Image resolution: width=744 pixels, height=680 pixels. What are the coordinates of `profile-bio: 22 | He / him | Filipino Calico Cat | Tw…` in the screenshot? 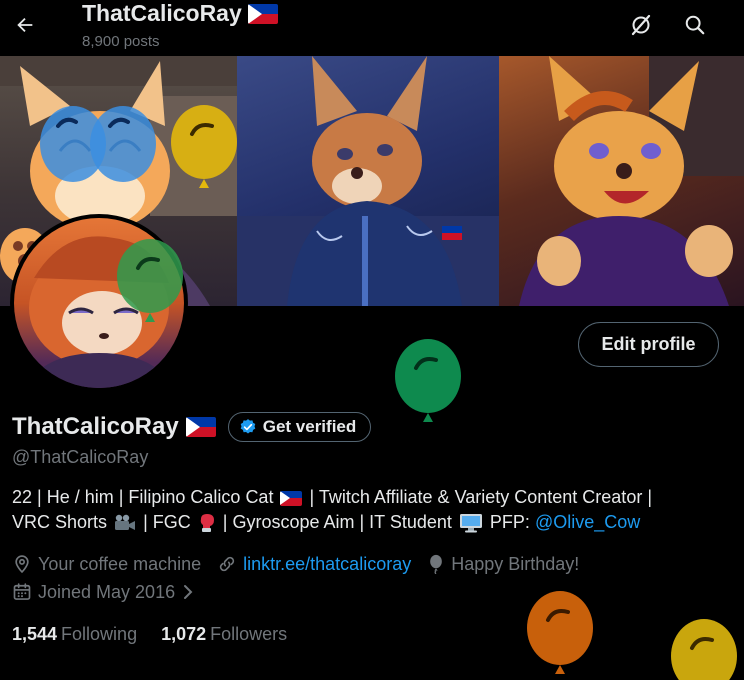 It's located at (370, 510).